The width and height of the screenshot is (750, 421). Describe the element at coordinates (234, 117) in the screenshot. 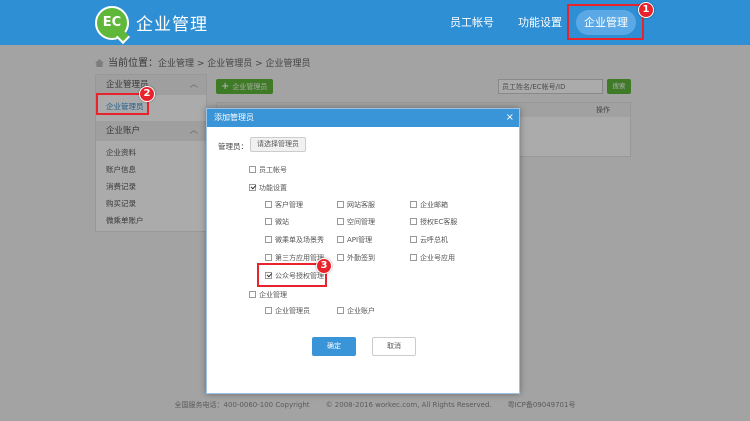

I see `dialog-title: 添加管理员` at that location.